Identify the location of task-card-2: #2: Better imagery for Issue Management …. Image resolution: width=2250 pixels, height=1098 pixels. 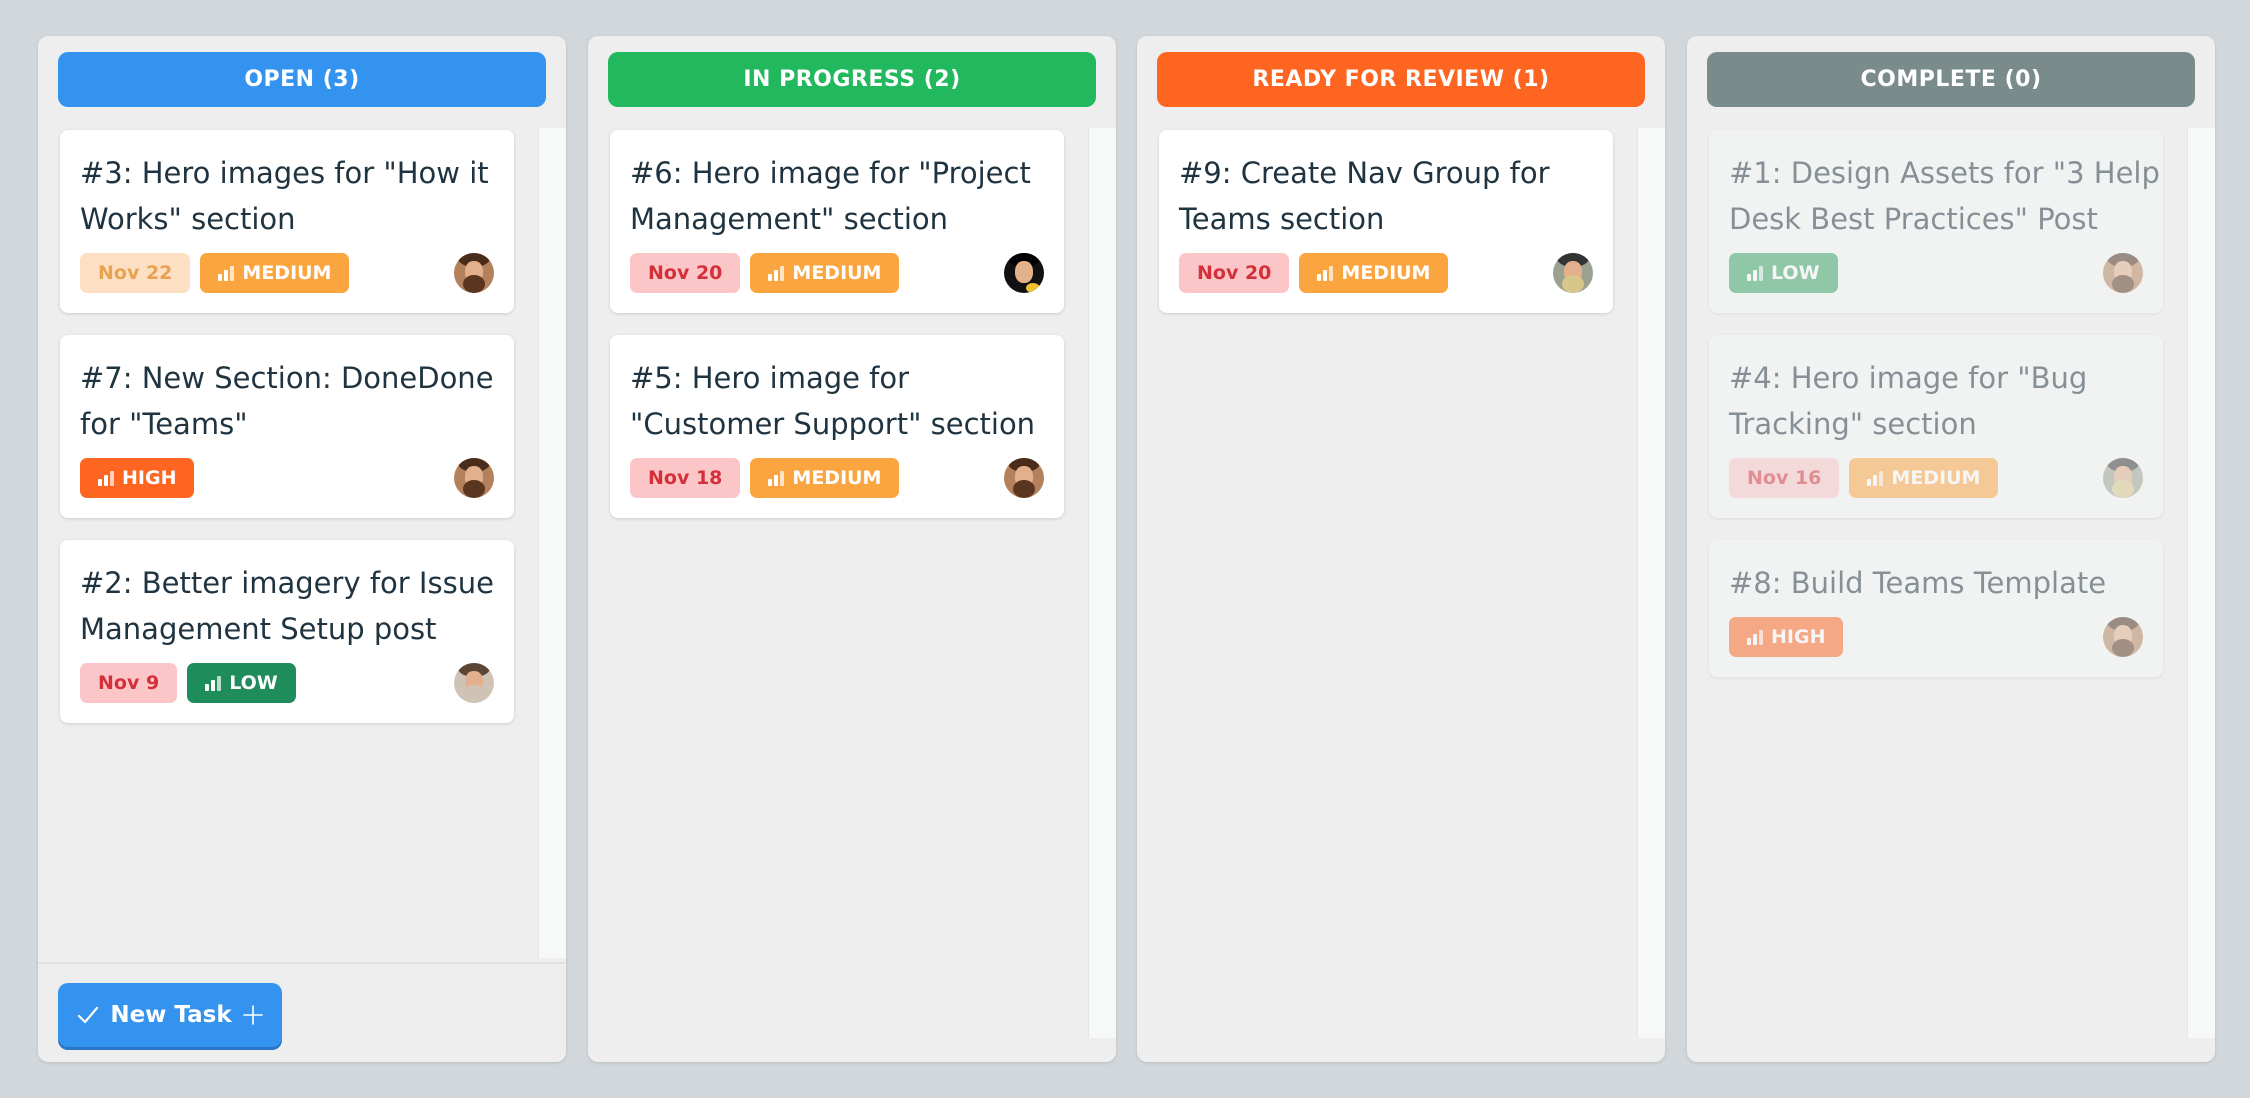
(287, 631).